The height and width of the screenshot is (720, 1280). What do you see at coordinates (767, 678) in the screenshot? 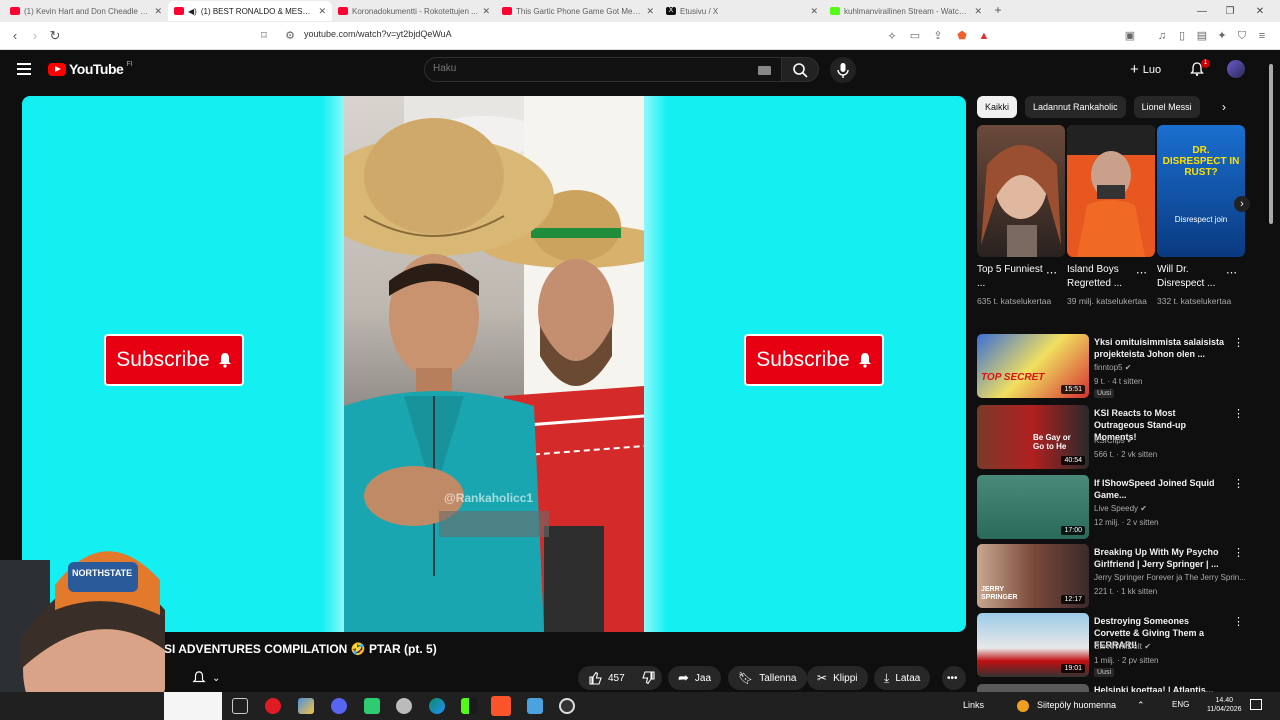
I see `save-button: 🔖︎ Tallenna` at bounding box center [767, 678].